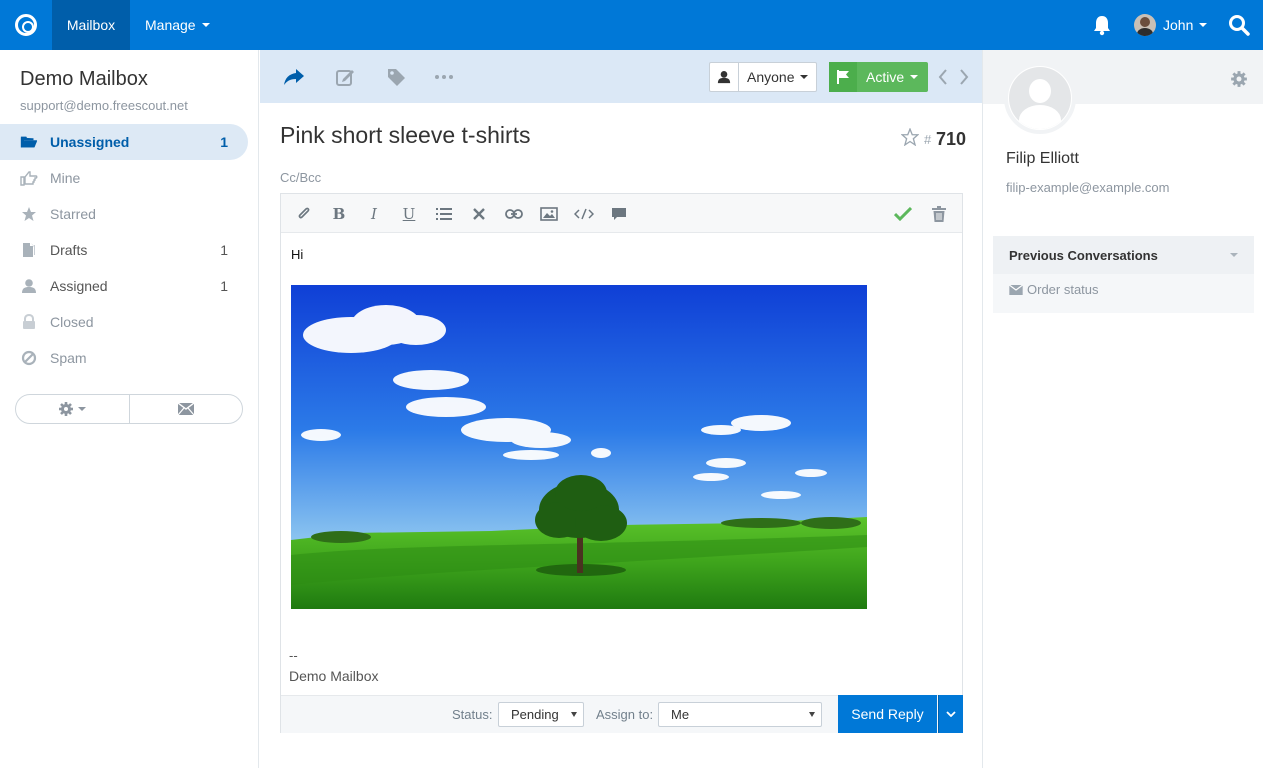 The image size is (1263, 768). What do you see at coordinates (374, 214) in the screenshot?
I see `italic-icon: I` at bounding box center [374, 214].